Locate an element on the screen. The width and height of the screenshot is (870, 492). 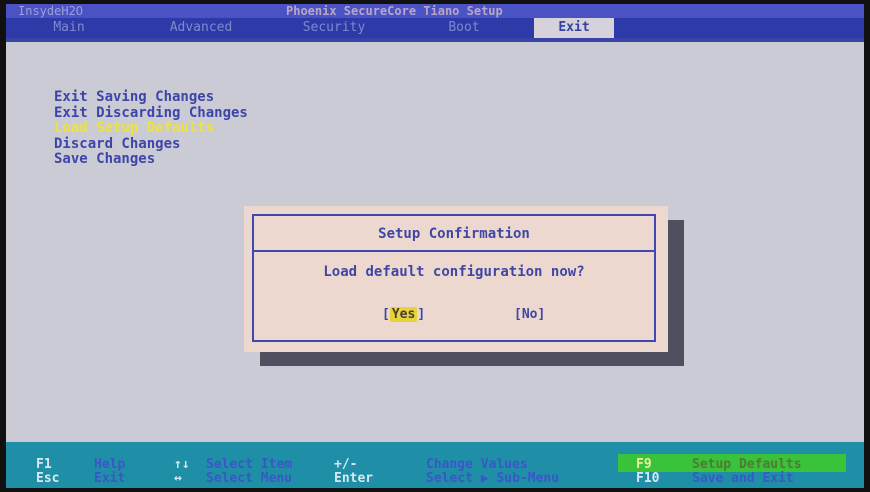
desc-select-menu: Select Menu is located at coordinates (249, 478).